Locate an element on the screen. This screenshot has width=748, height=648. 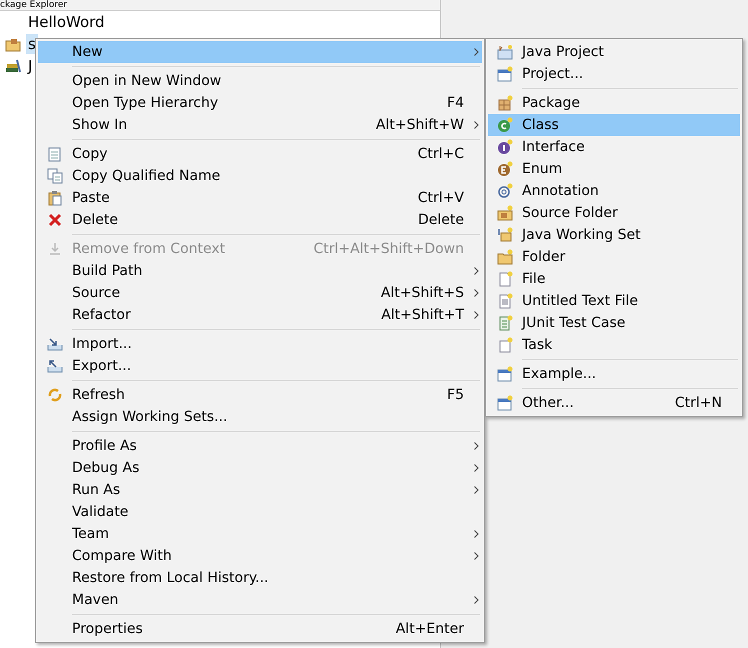
tree-item: J is located at coordinates (30, 66).